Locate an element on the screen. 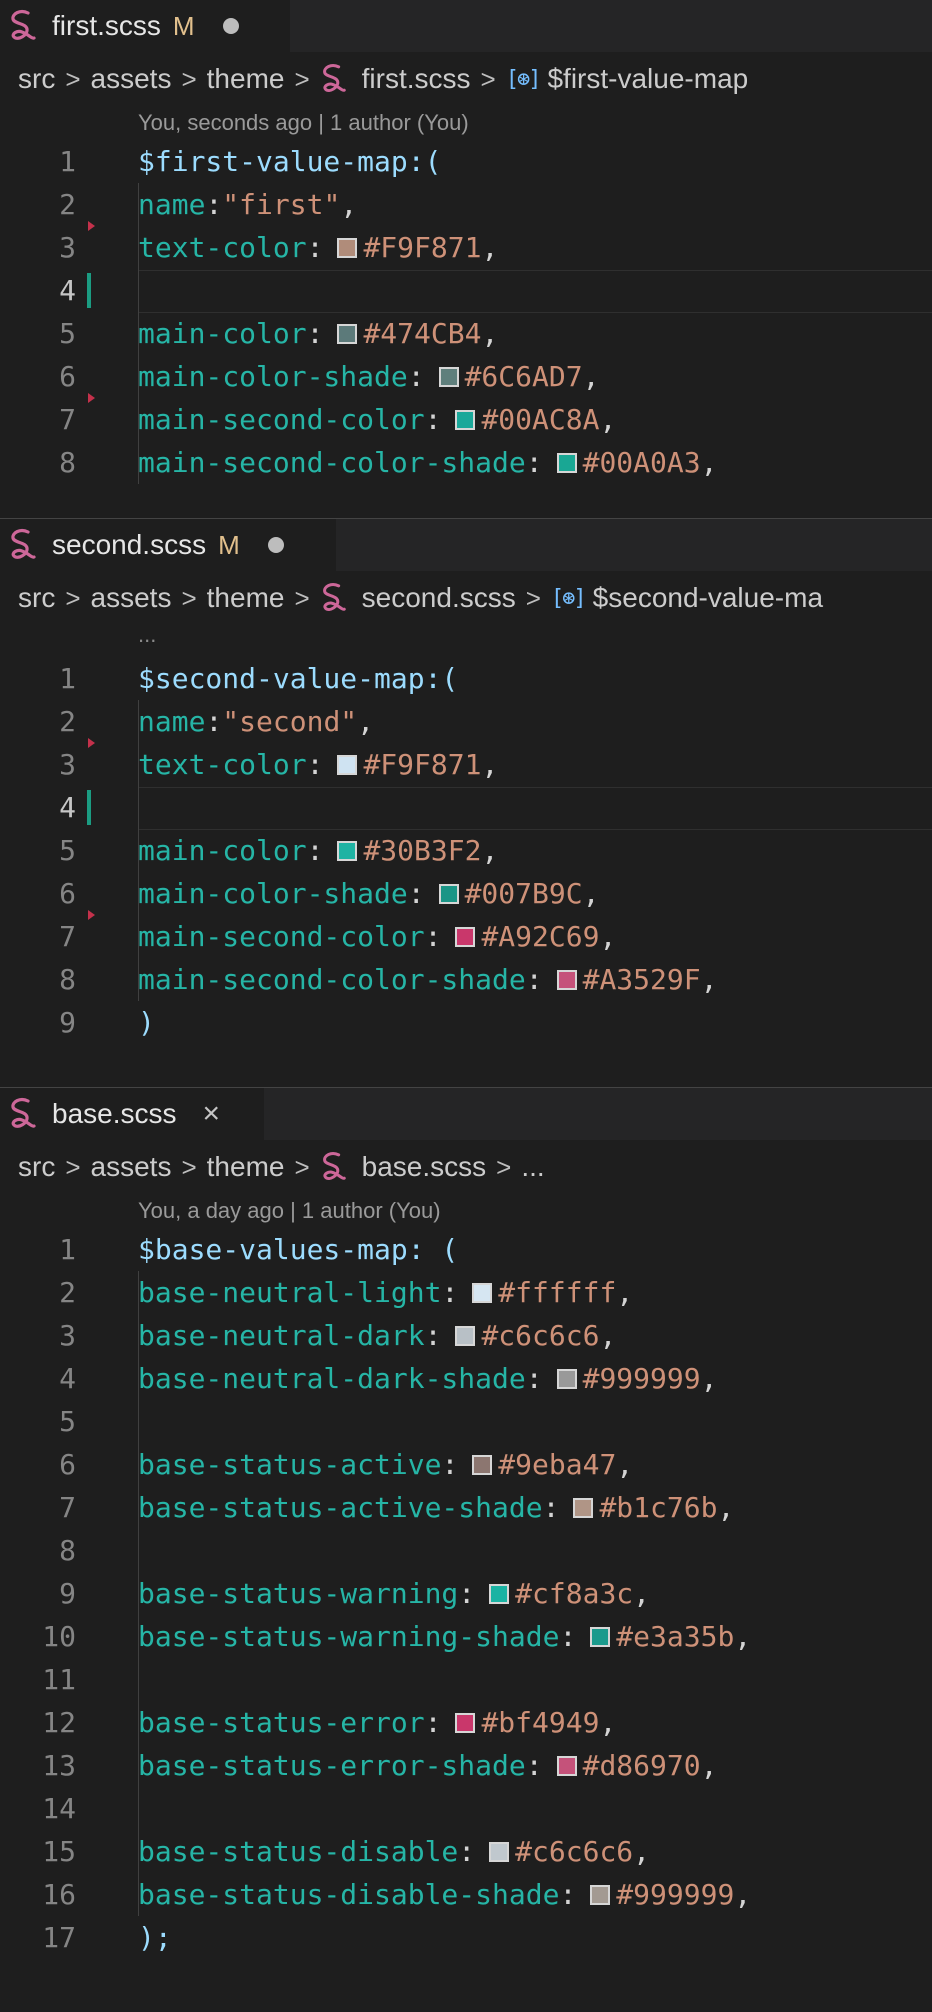  code-line: 8 main-second-color-shade: #A3529F, is located at coordinates (466, 979).